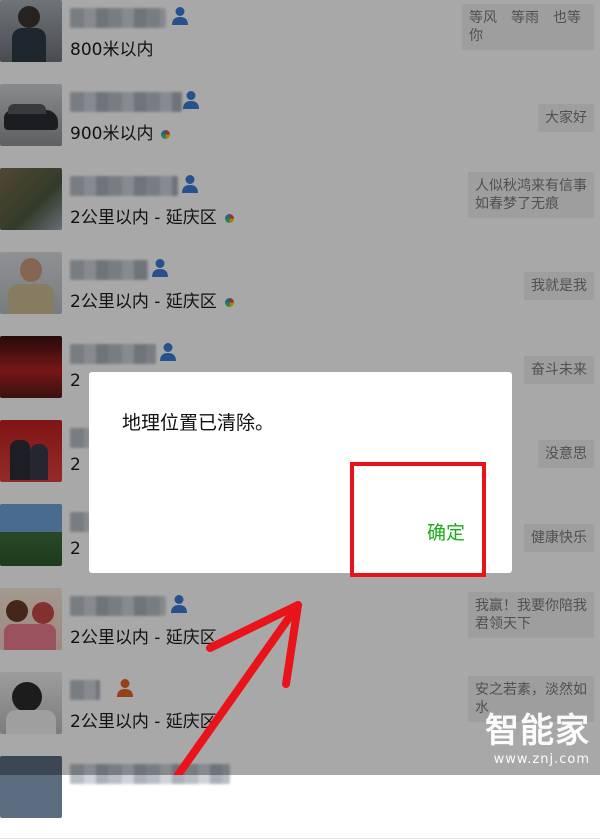 The width and height of the screenshot is (600, 839). I want to click on watermark: 智能家 www.znj.com, so click(537, 735).